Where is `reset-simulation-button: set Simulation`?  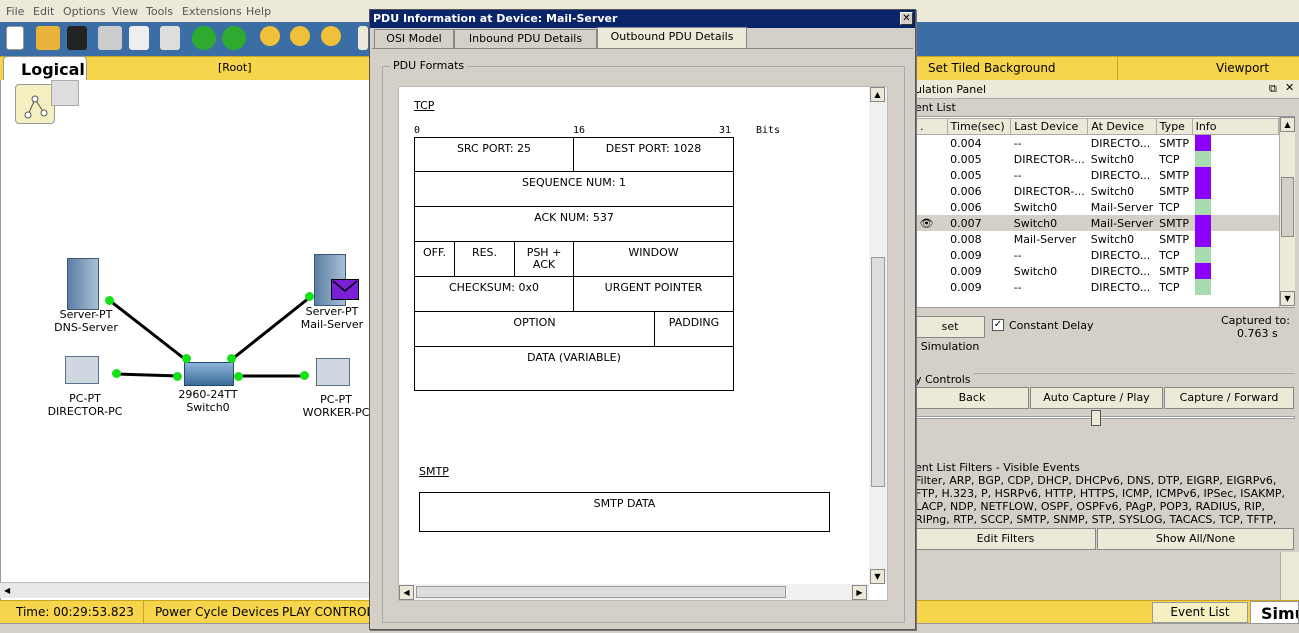
reset-simulation-button: set Simulation is located at coordinates (950, 334).